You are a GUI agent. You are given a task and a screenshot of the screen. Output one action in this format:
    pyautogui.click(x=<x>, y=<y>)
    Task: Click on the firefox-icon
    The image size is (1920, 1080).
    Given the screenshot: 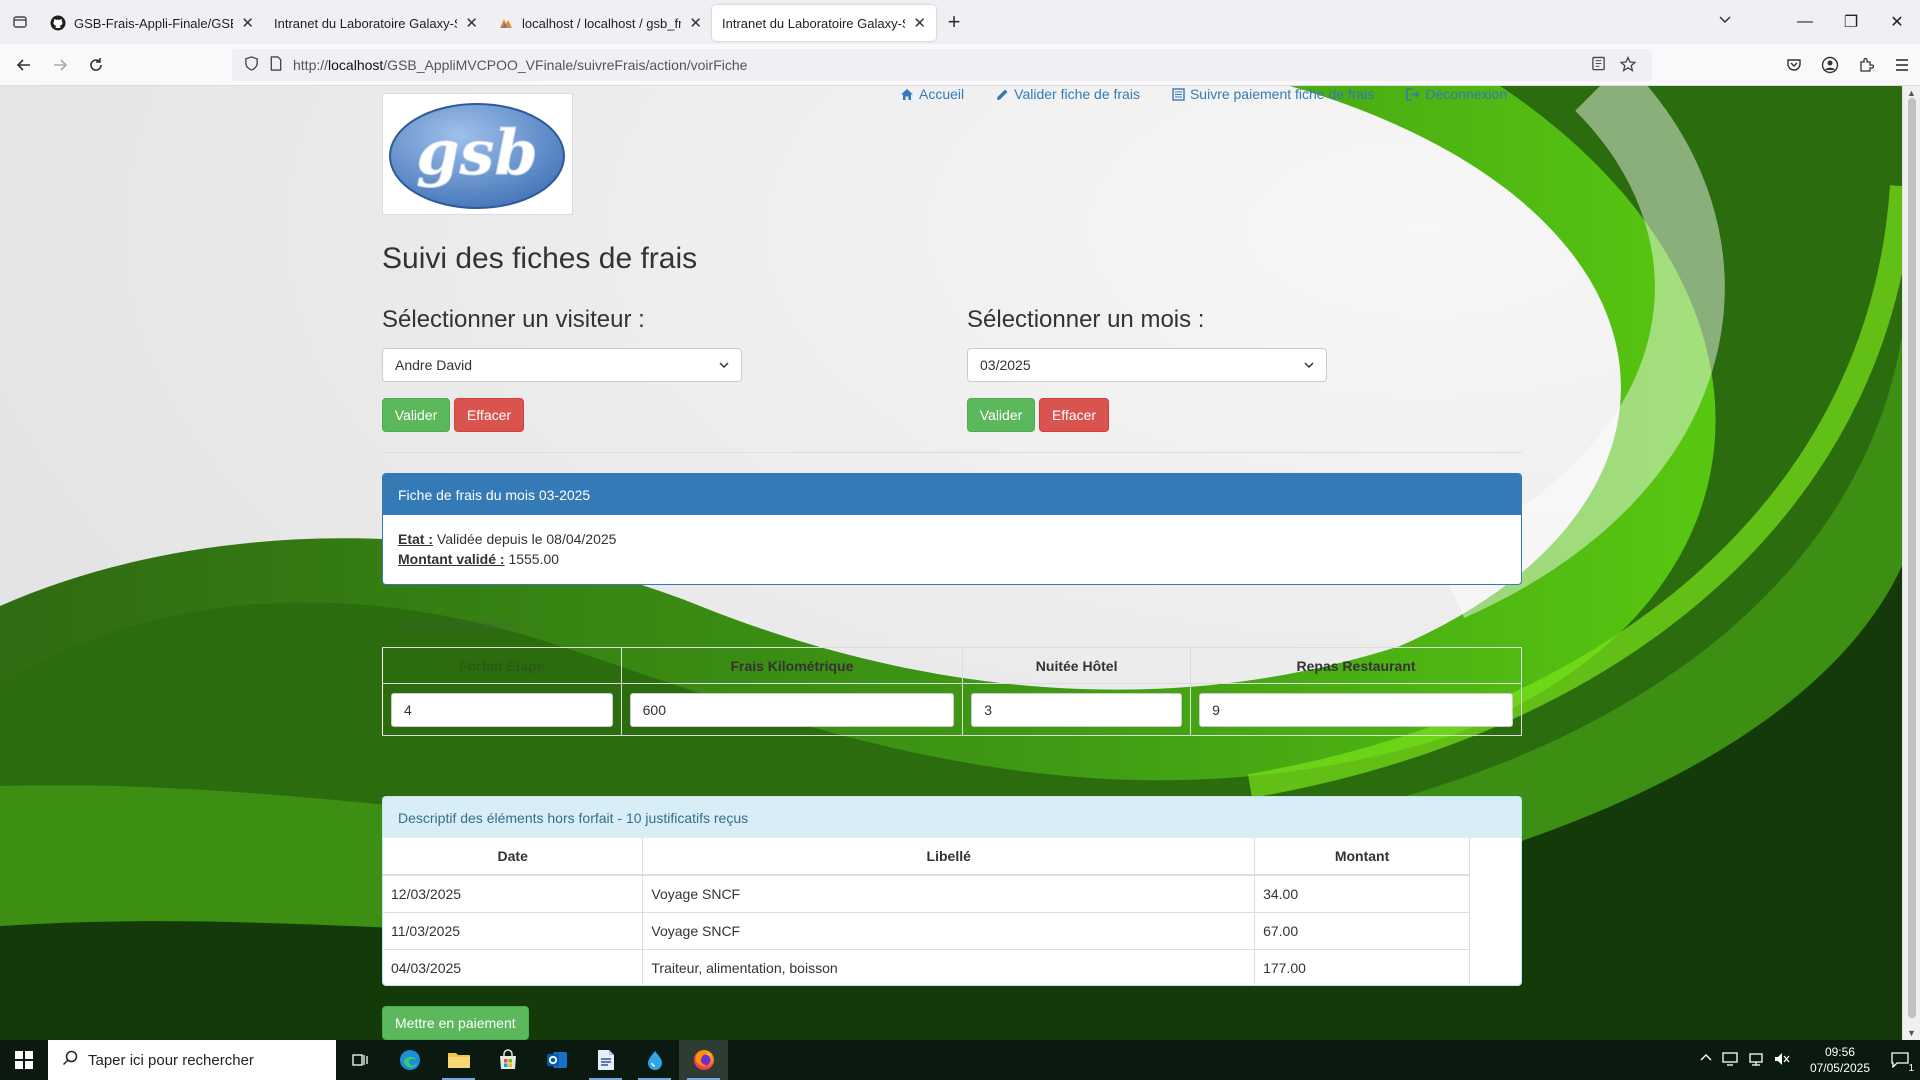 What is the action you would take?
    pyautogui.click(x=703, y=1060)
    